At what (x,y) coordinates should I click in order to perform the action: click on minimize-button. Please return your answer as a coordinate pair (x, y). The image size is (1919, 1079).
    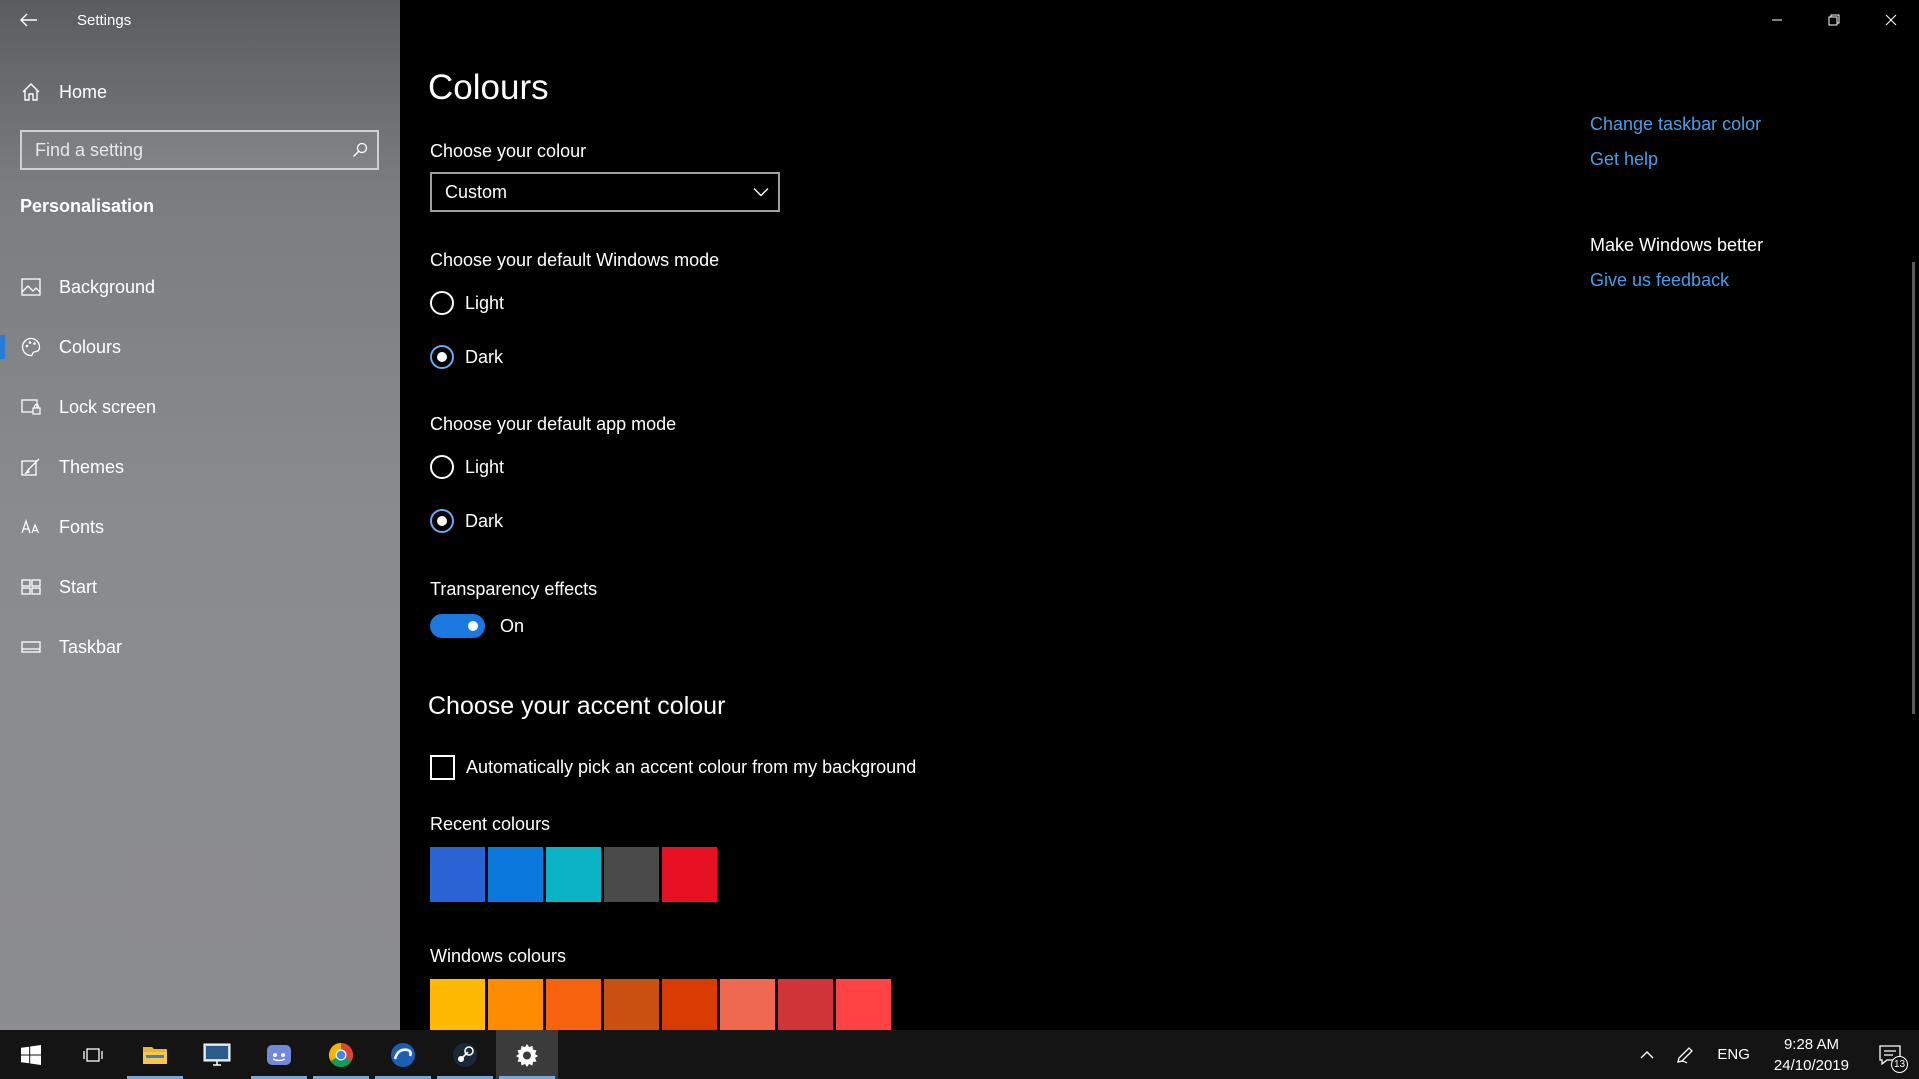
    Looking at the image, I should click on (1776, 20).